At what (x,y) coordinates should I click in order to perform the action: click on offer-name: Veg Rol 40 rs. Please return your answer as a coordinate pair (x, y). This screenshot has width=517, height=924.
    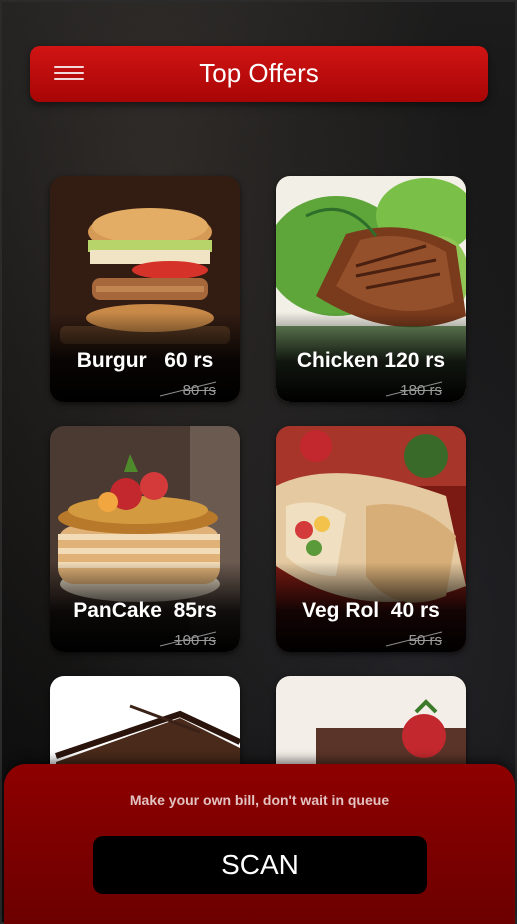
    Looking at the image, I should click on (371, 610).